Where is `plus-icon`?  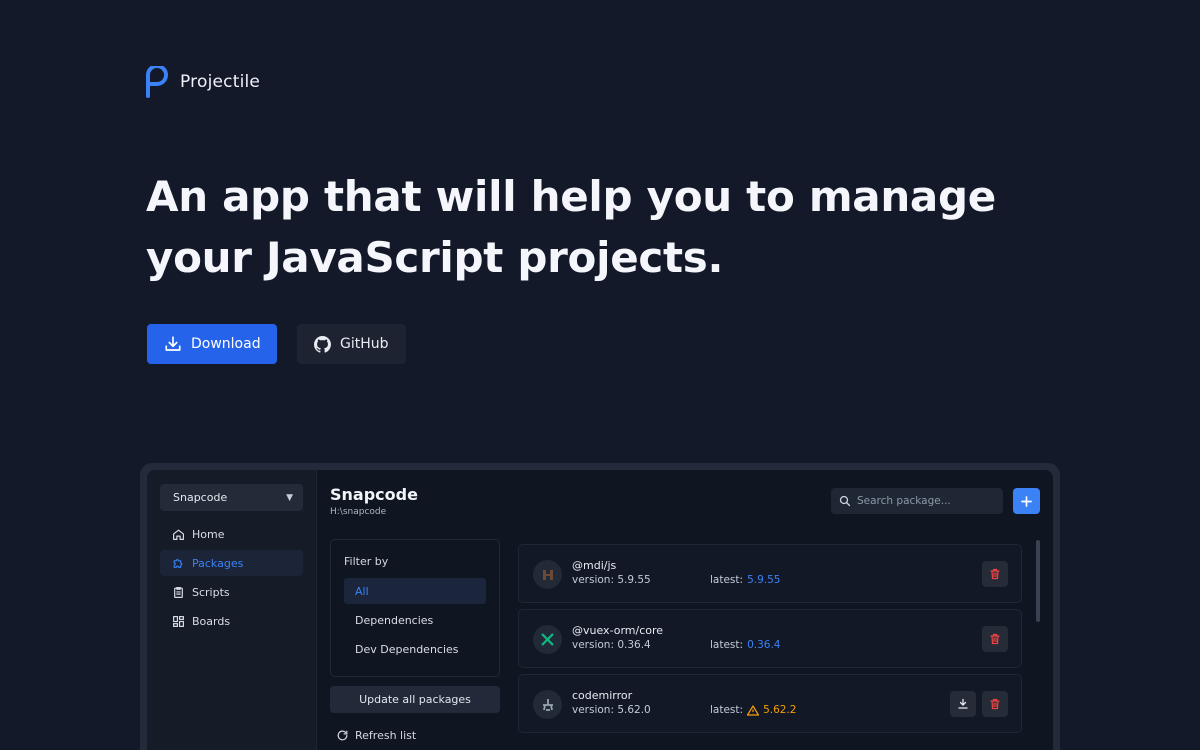
plus-icon is located at coordinates (1026, 501).